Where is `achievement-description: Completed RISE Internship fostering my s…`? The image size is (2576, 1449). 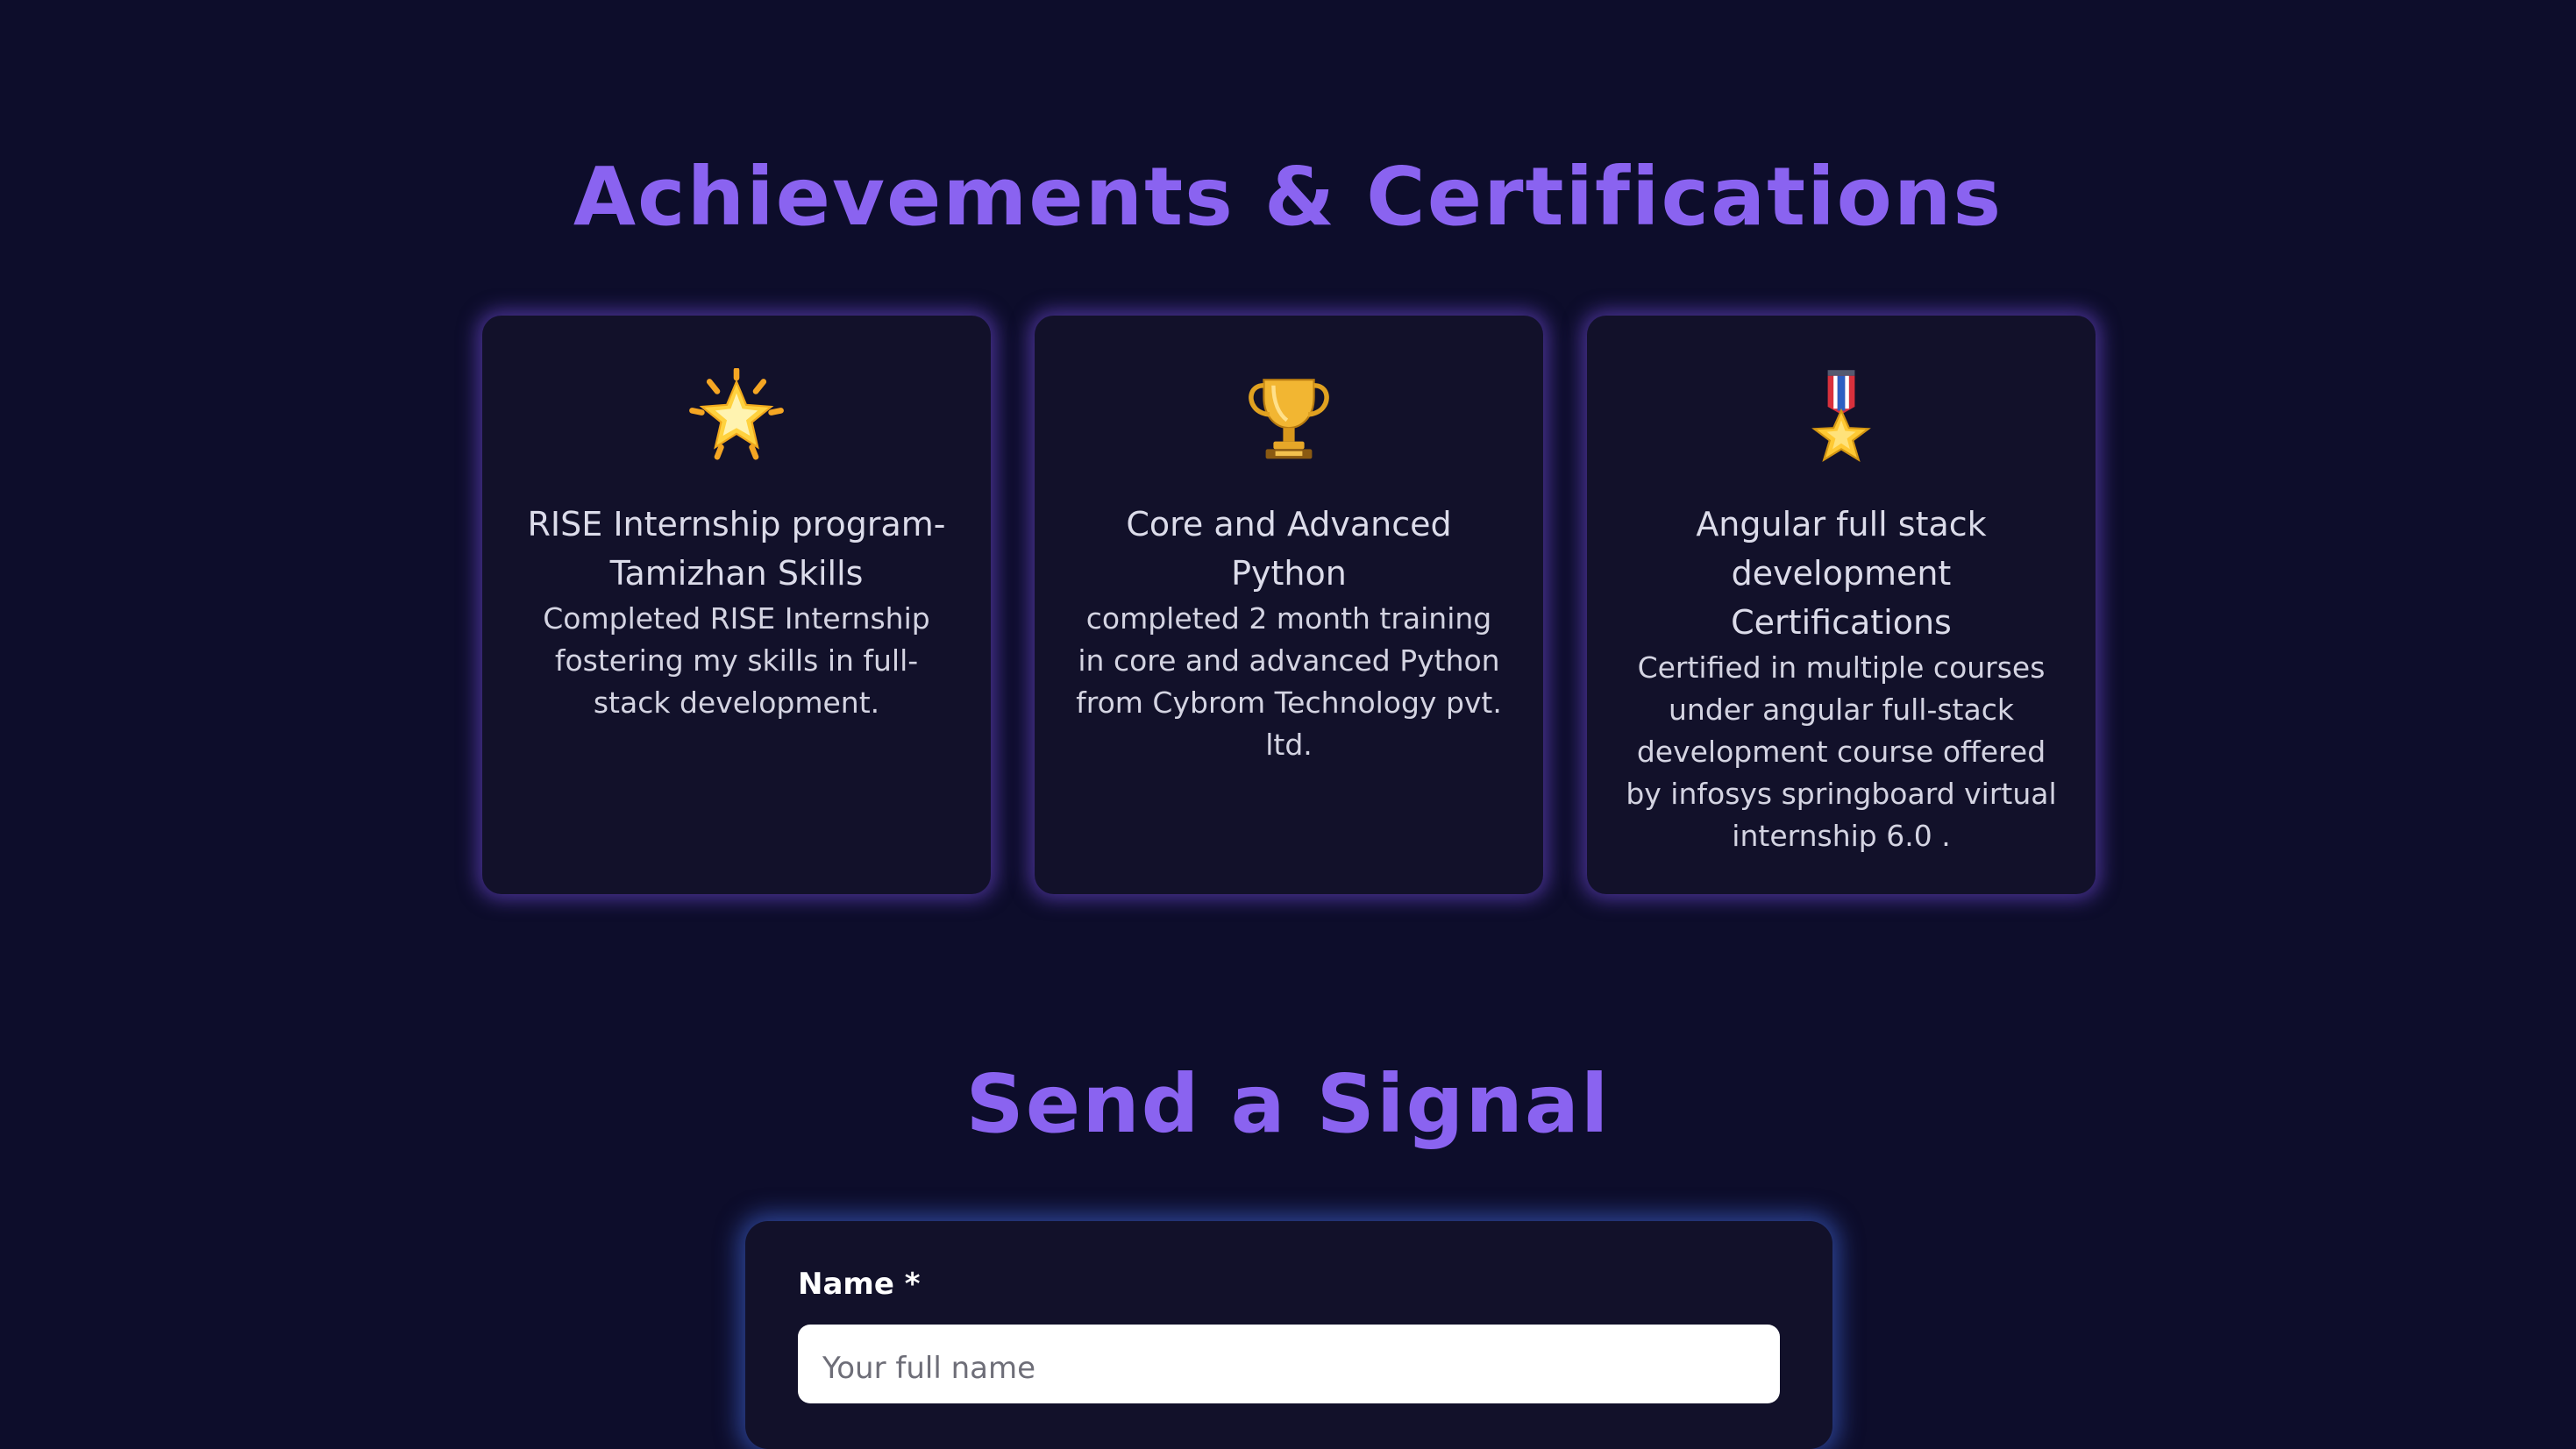
achievement-description: Completed RISE Internship fostering my s… is located at coordinates (736, 660).